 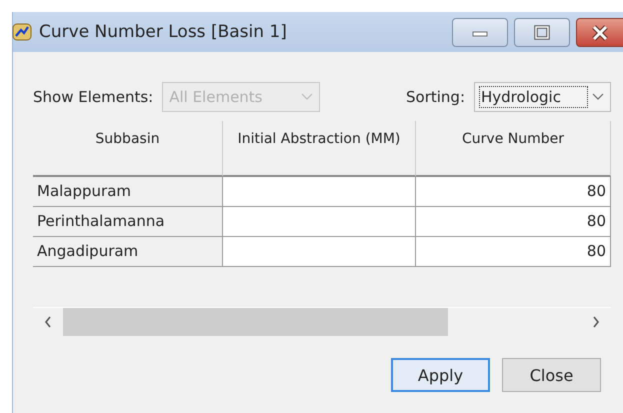 I want to click on filter-label: Show Elements:, so click(x=93, y=97).